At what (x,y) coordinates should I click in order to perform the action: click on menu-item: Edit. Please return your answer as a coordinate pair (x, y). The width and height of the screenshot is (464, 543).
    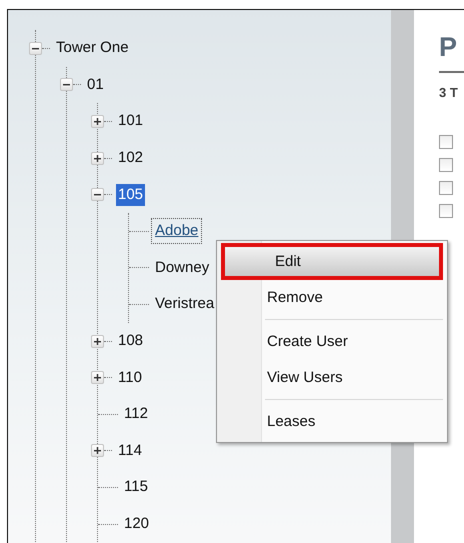
    Looking at the image, I should click on (332, 261).